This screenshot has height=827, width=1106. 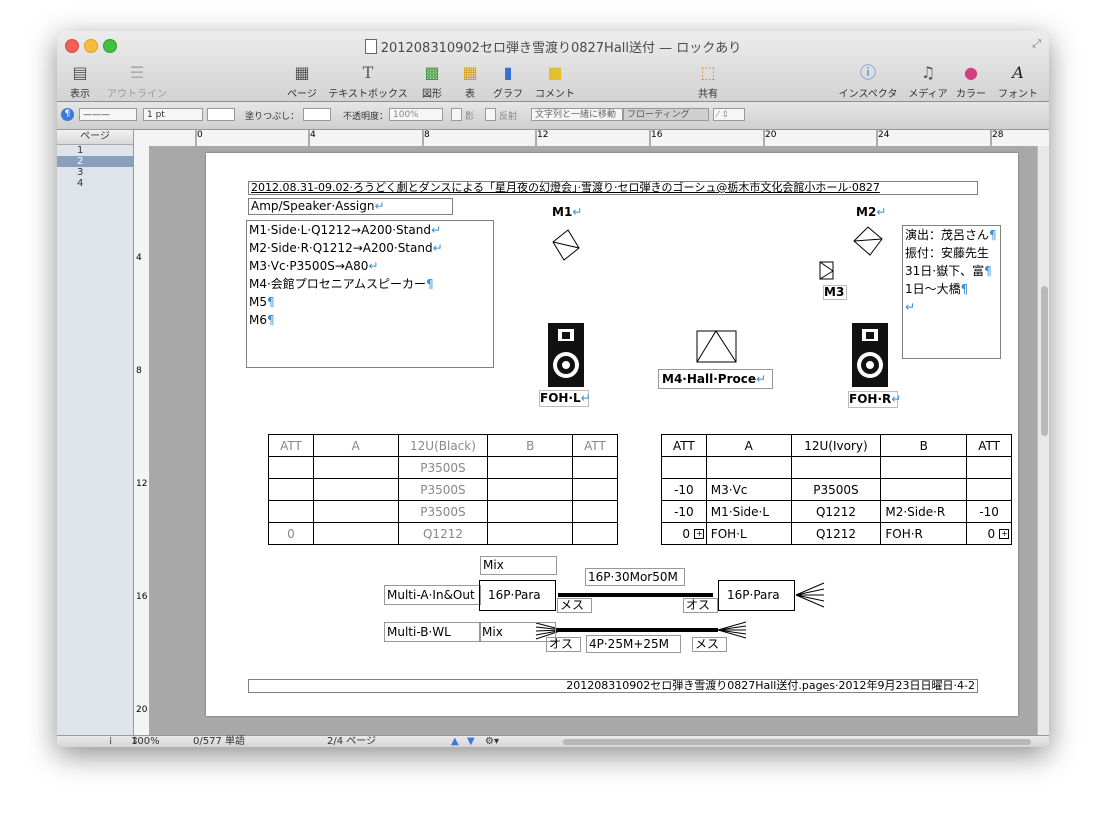 I want to click on view-button: ▤ 表示, so click(x=80, y=81).